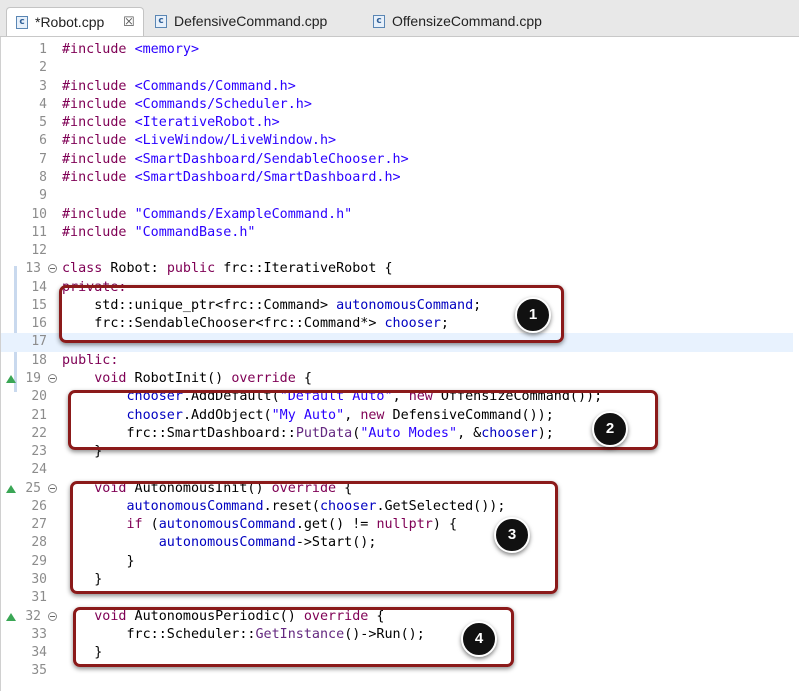 This screenshot has width=799, height=691. I want to click on line-number: 34, so click(39, 653).